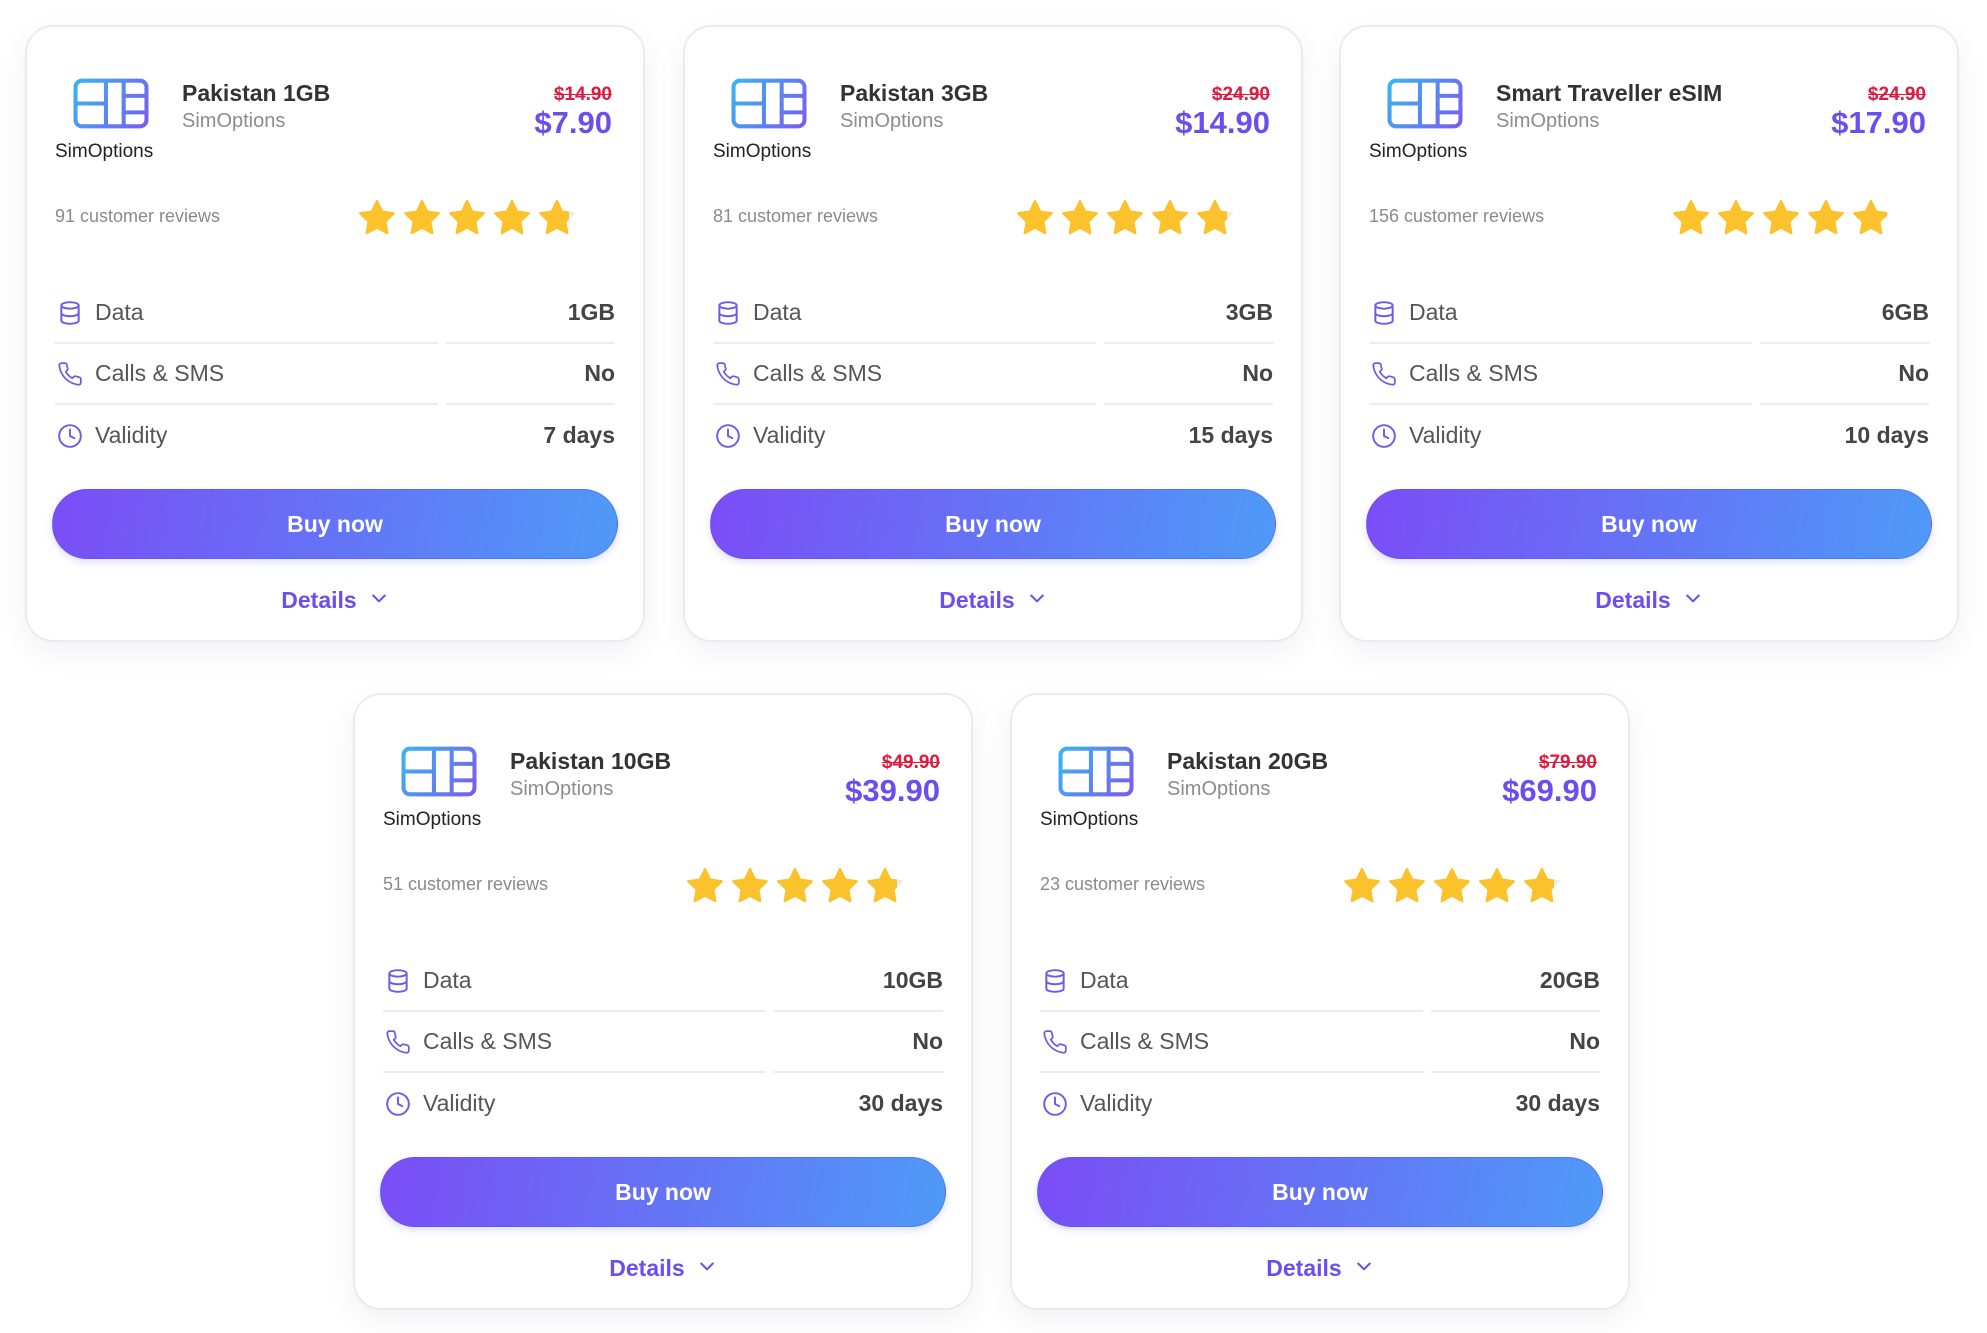 The height and width of the screenshot is (1333, 1987). Describe the element at coordinates (1515, 981) in the screenshot. I see `spec-value: 20GB` at that location.